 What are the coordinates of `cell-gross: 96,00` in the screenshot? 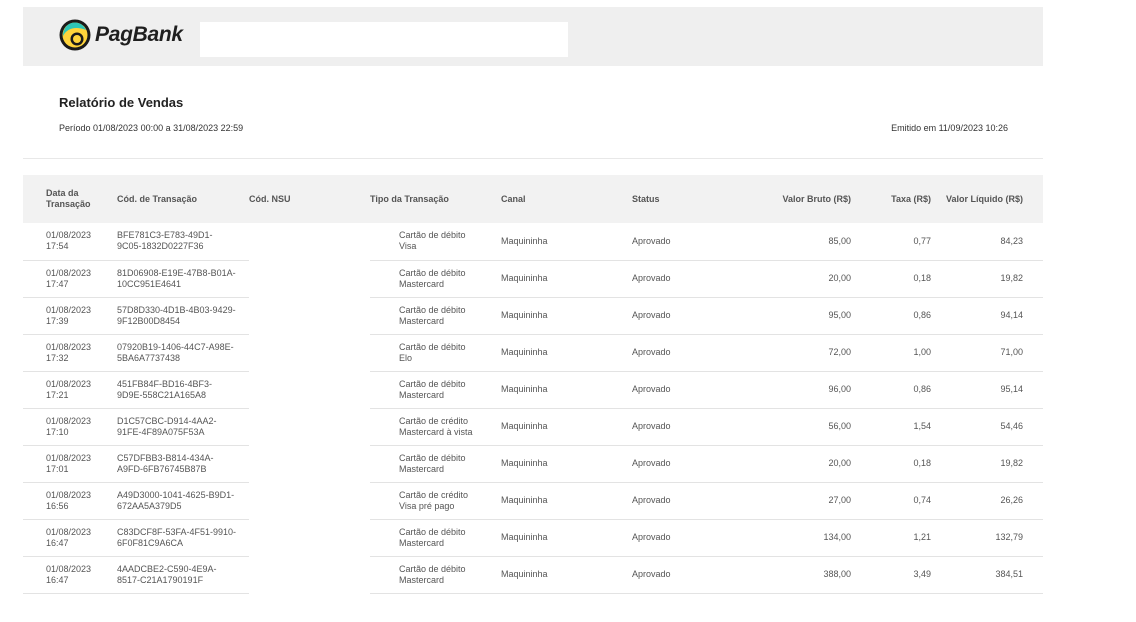 It's located at (791, 390).